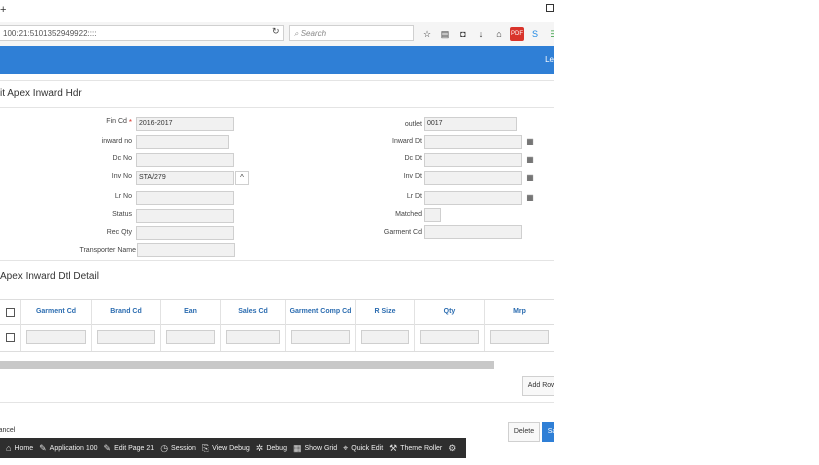  Describe the element at coordinates (277, 80) in the screenshot. I see `region-top-divider` at that location.